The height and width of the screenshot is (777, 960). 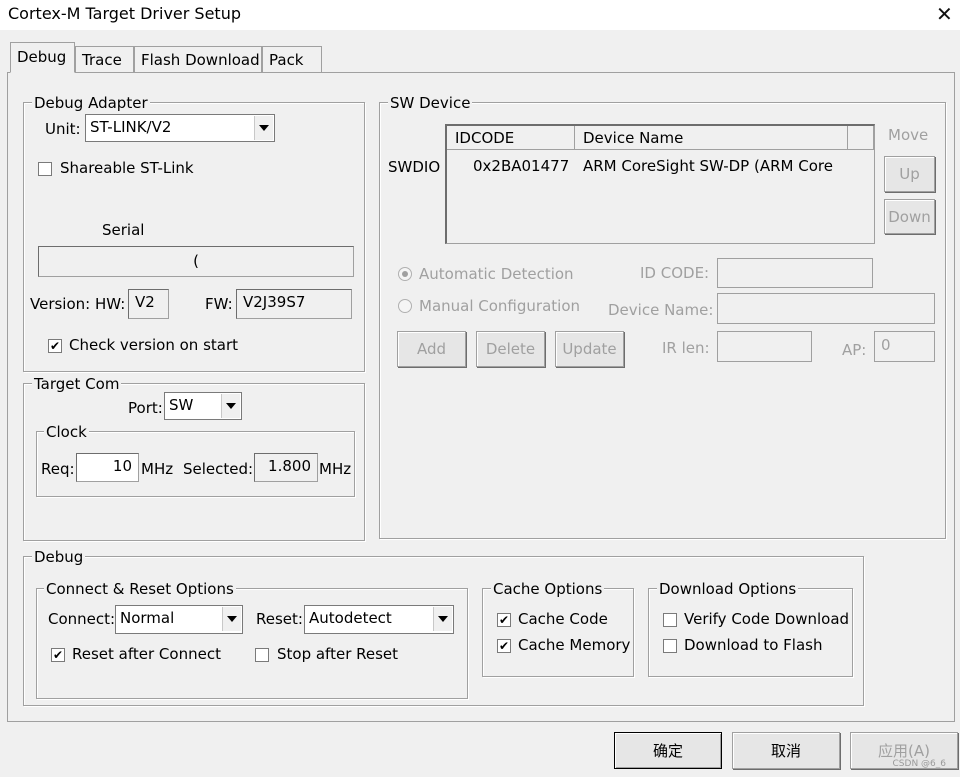 What do you see at coordinates (574, 645) in the screenshot?
I see `cache-memory-label: Cache Memory` at bounding box center [574, 645].